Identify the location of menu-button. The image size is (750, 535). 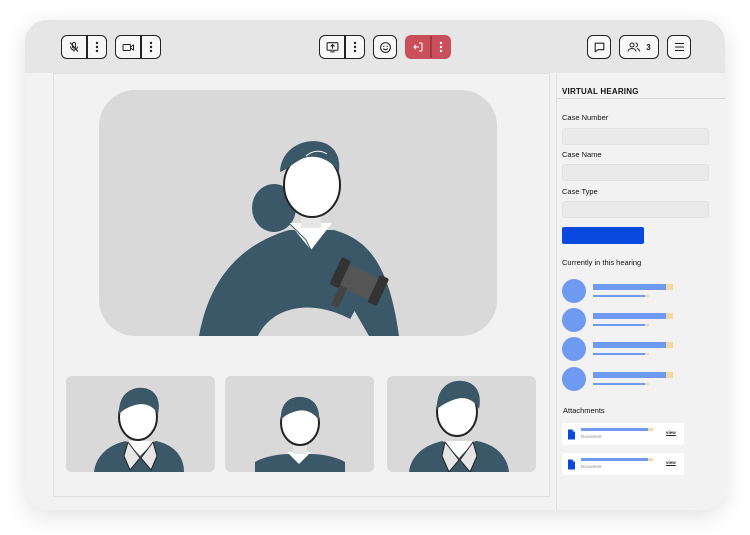
(679, 47).